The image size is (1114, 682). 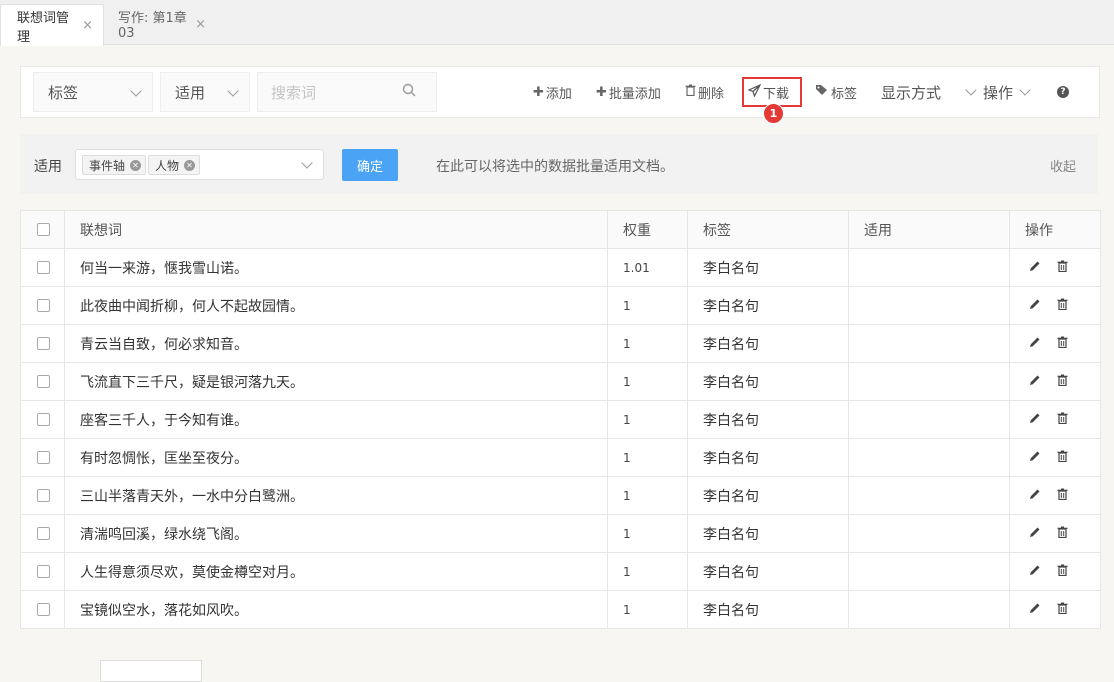 I want to click on display-mode-dropdown: 显示方式, so click(x=929, y=92).